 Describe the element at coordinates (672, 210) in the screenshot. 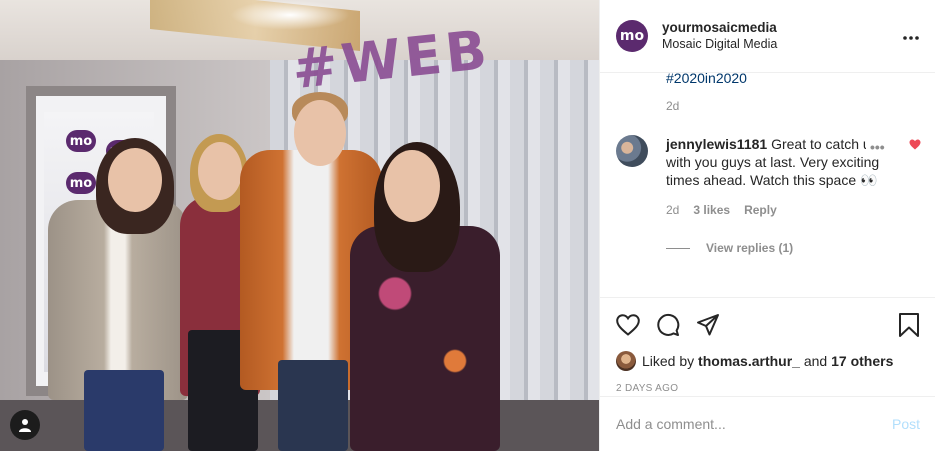

I see `comment-time: 2d` at that location.